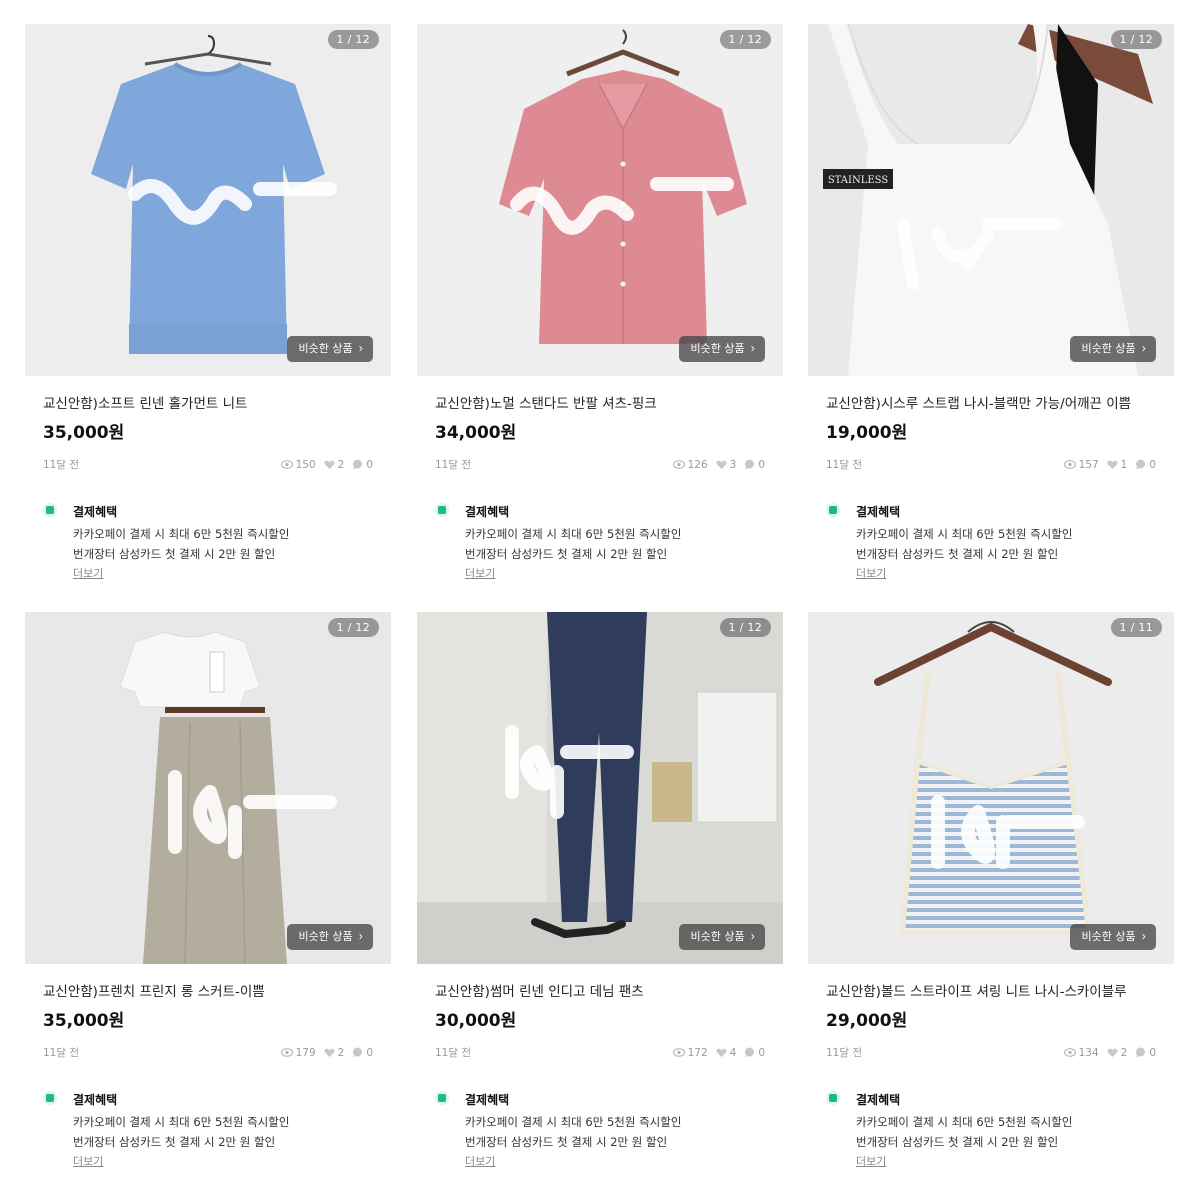  What do you see at coordinates (84, 1021) in the screenshot?
I see `product-price: 35,000원` at bounding box center [84, 1021].